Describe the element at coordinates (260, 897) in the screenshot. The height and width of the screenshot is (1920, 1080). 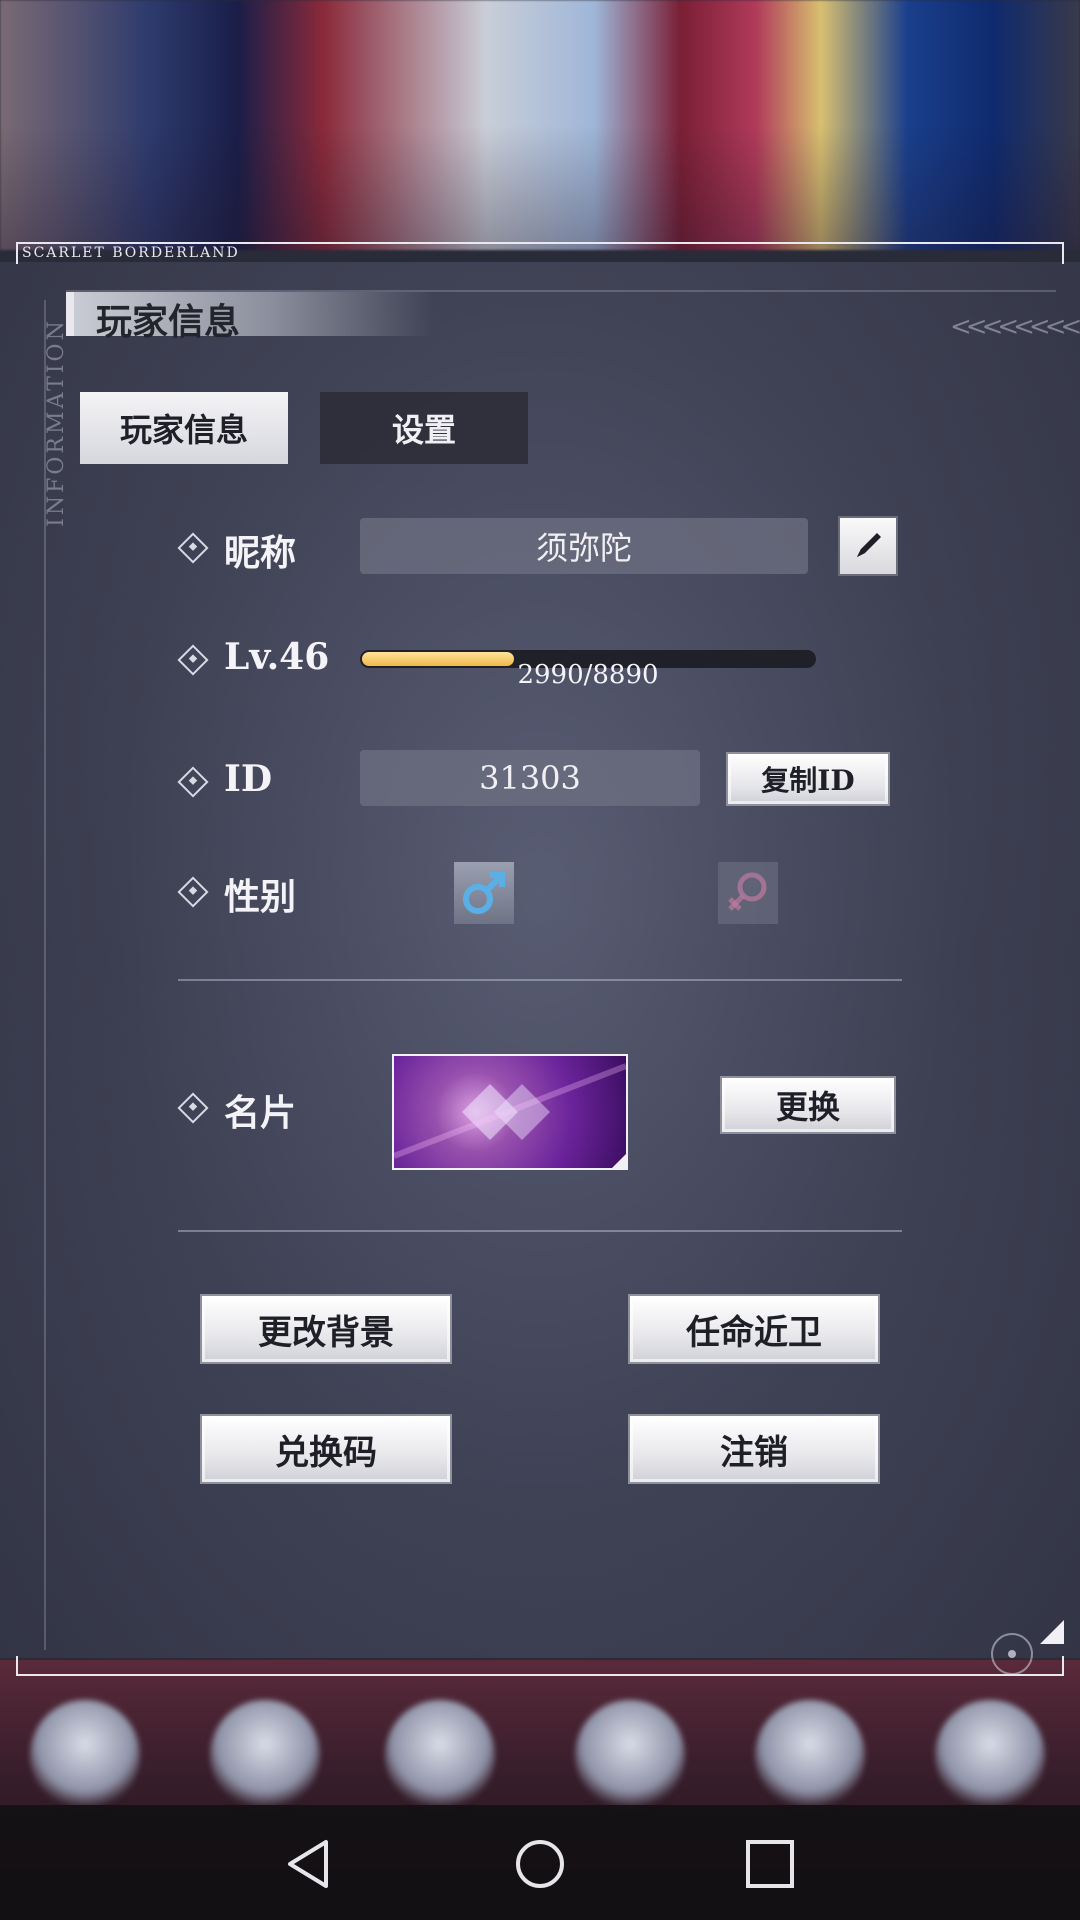
I see `gender-label: 性别` at that location.